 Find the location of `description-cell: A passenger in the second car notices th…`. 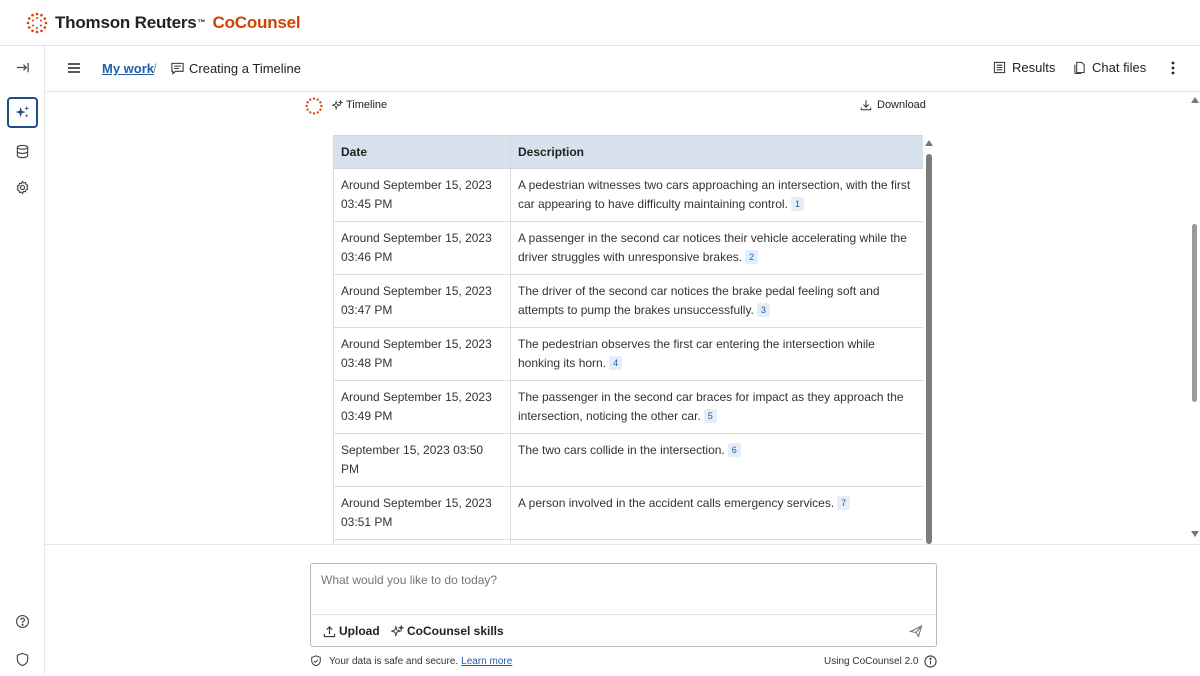

description-cell: A passenger in the second car notices th… is located at coordinates (716, 248).